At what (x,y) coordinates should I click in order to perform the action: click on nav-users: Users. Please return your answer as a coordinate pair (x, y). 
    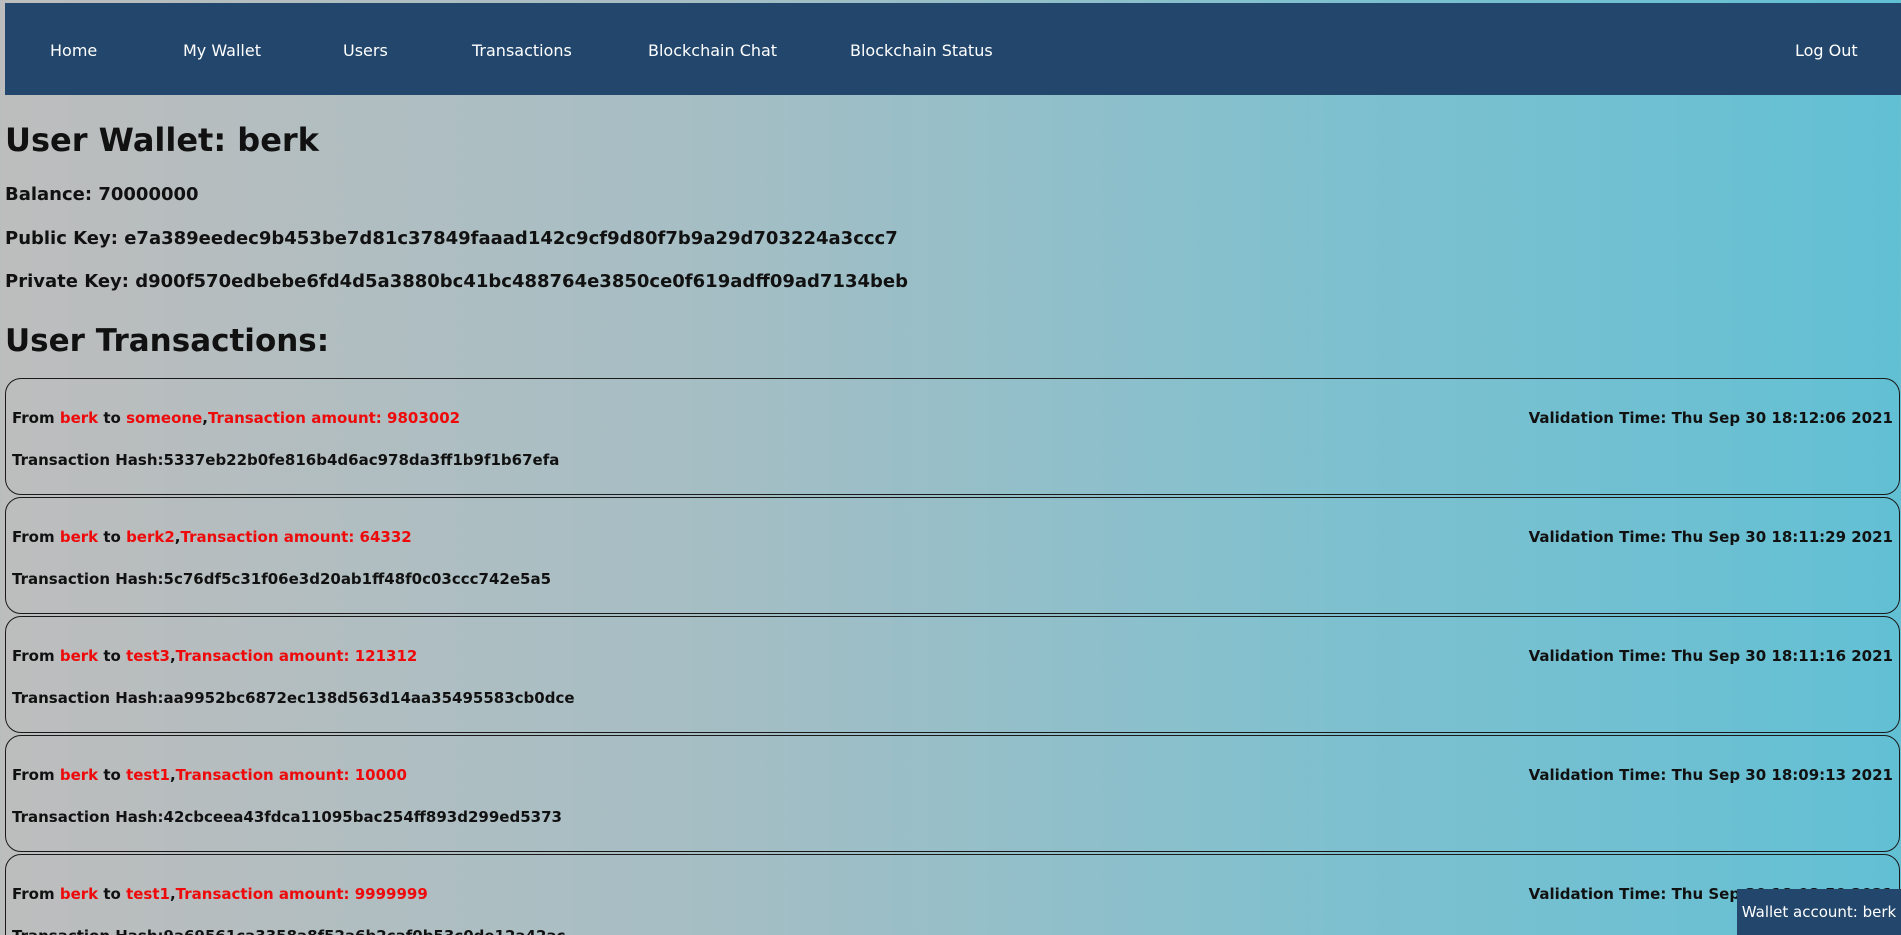
    Looking at the image, I should click on (365, 50).